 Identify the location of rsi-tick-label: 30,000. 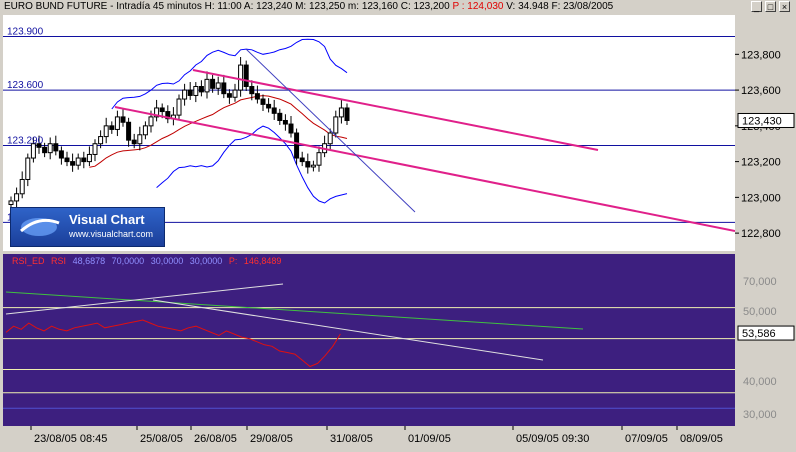
(760, 415).